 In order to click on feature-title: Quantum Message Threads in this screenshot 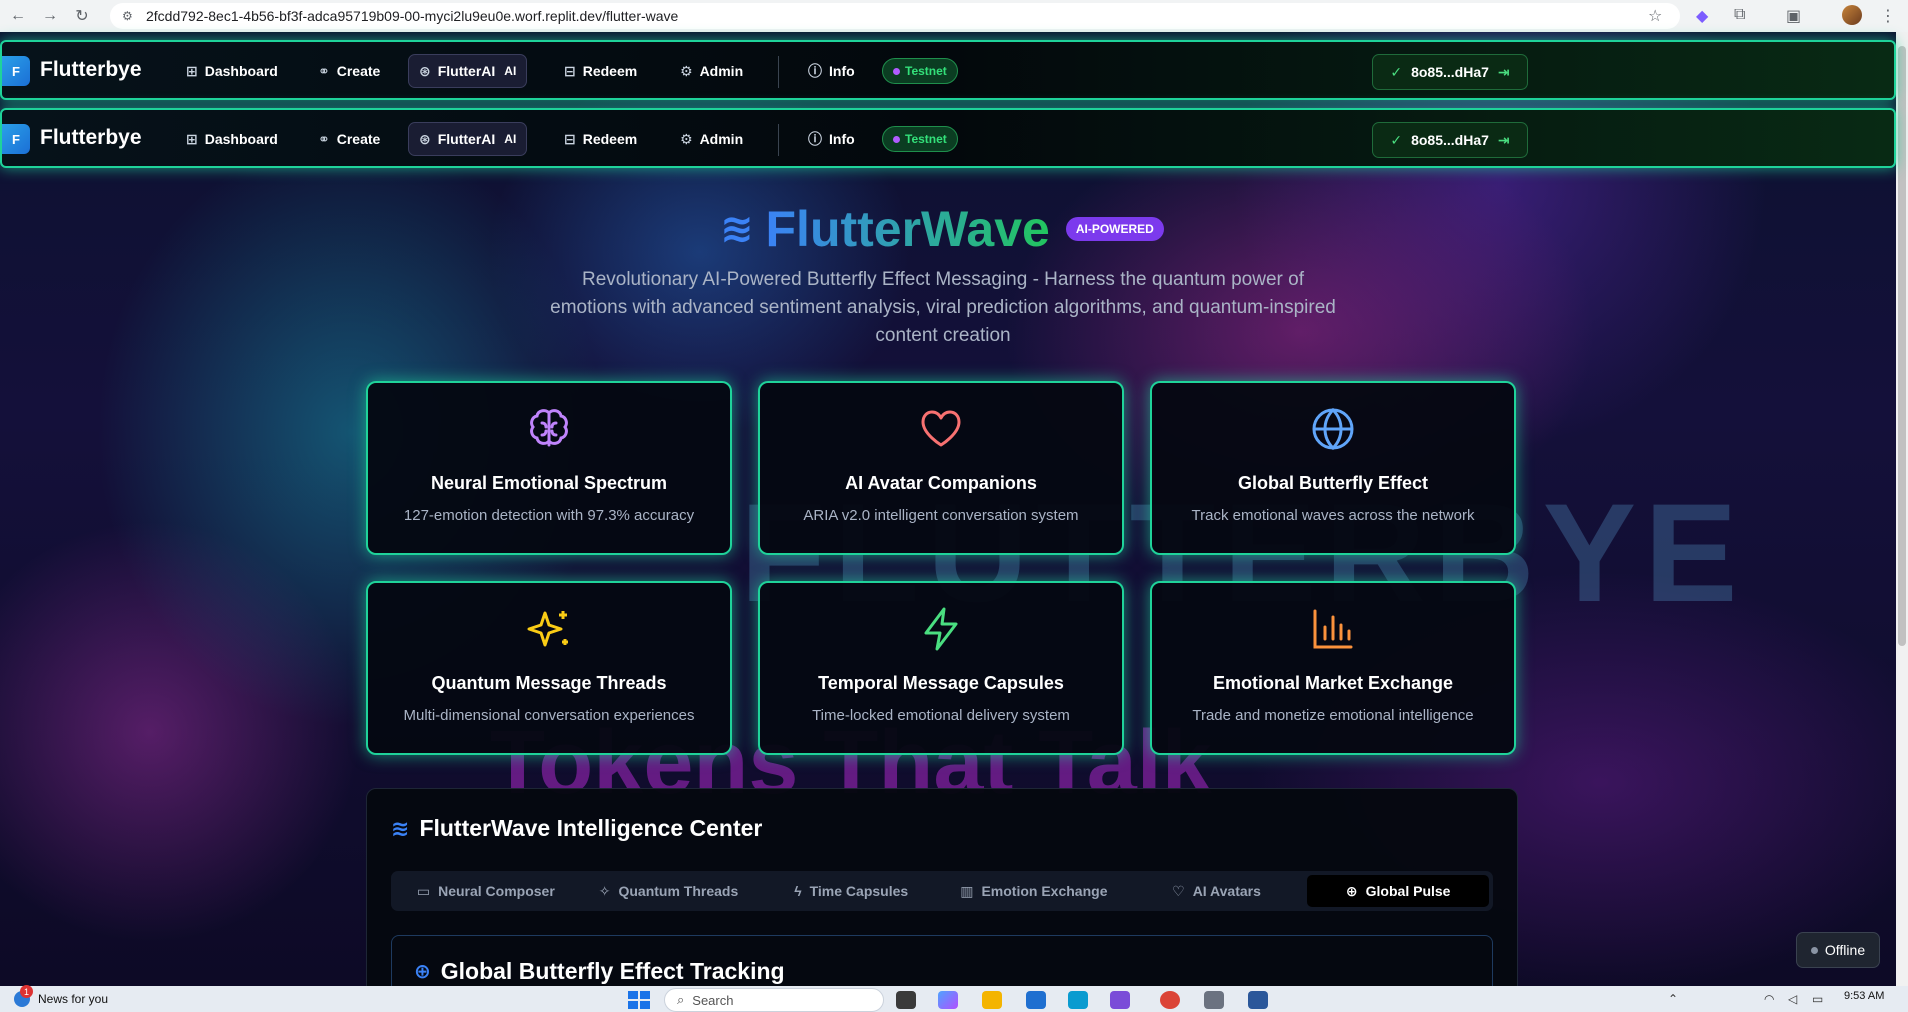, I will do `click(549, 683)`.